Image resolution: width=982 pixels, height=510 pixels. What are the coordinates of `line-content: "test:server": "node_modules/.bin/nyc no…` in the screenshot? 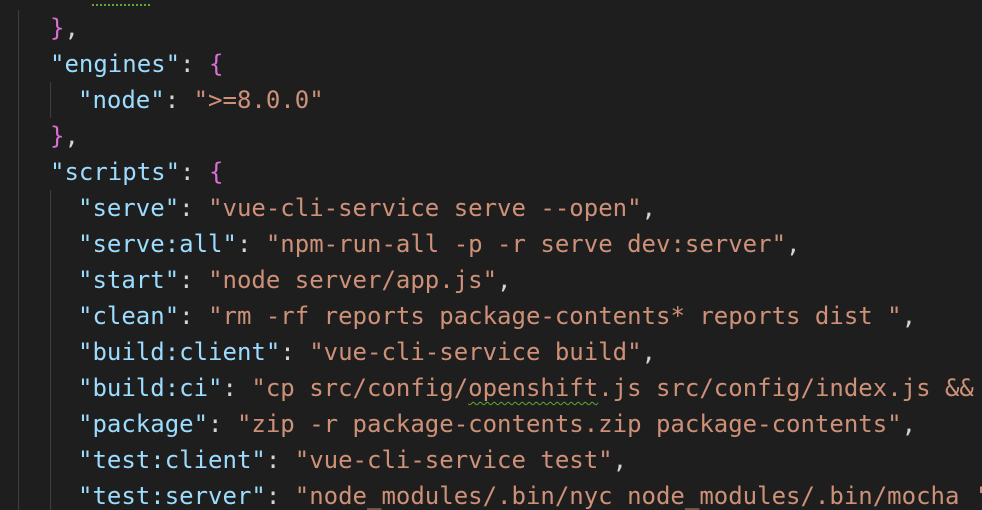 It's located at (530, 494).